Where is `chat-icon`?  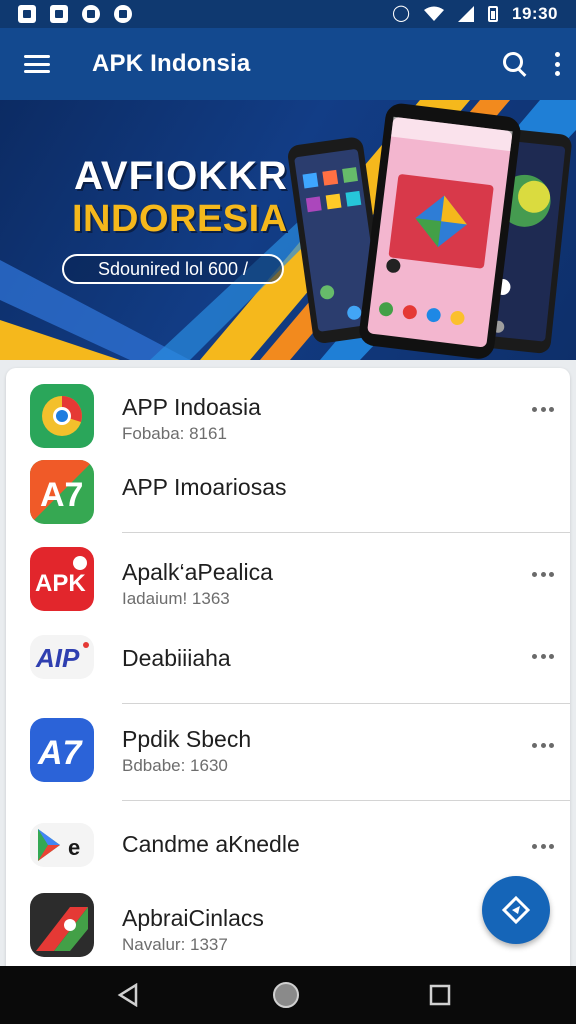
chat-icon is located at coordinates (123, 14).